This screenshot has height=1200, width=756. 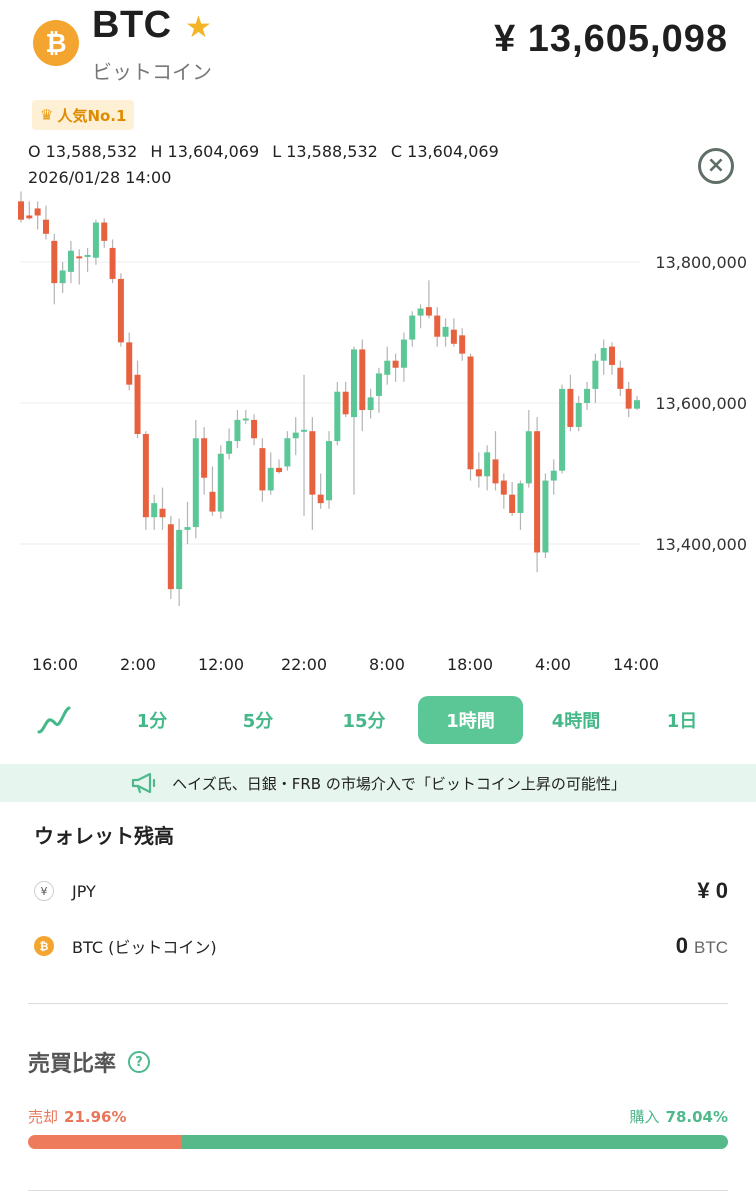 I want to click on timeframe-15m: 15分, so click(x=364, y=720).